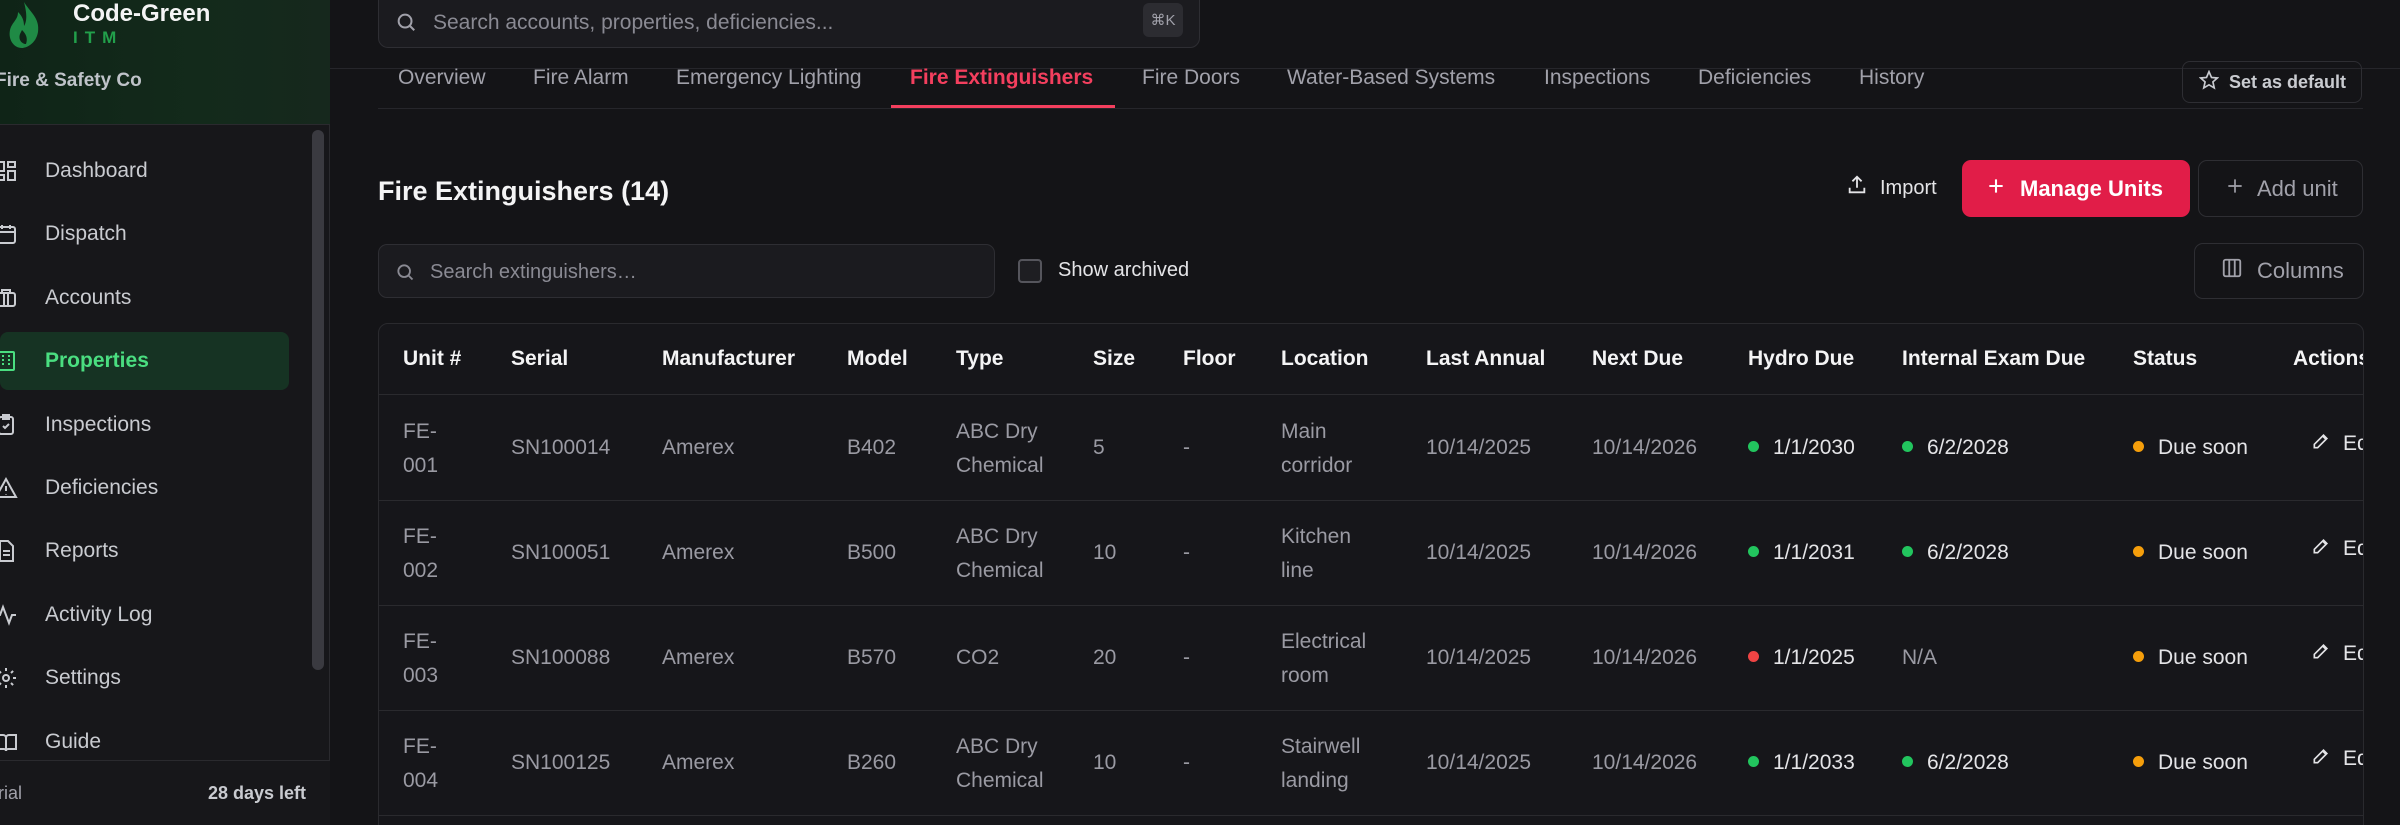 Image resolution: width=2400 pixels, height=825 pixels. What do you see at coordinates (150, 234) in the screenshot?
I see `sidebar-item-dispatch: Dispatch` at bounding box center [150, 234].